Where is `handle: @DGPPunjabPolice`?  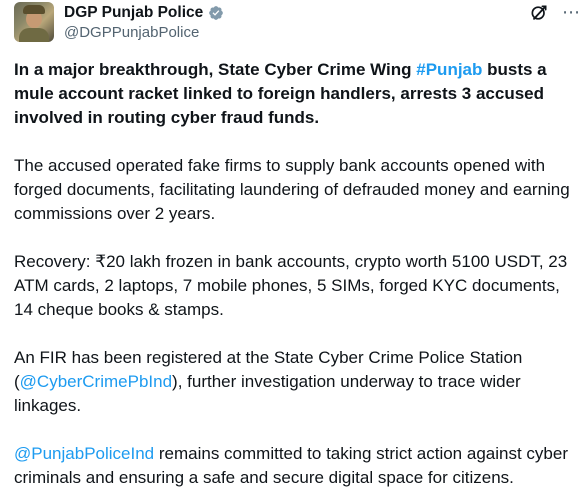 handle: @DGPPunjabPolice is located at coordinates (131, 32).